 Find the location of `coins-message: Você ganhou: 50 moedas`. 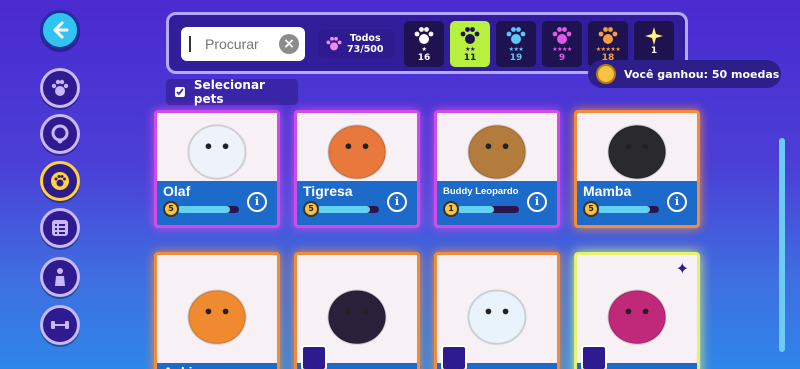

coins-message: Você ganhou: 50 moedas is located at coordinates (702, 74).